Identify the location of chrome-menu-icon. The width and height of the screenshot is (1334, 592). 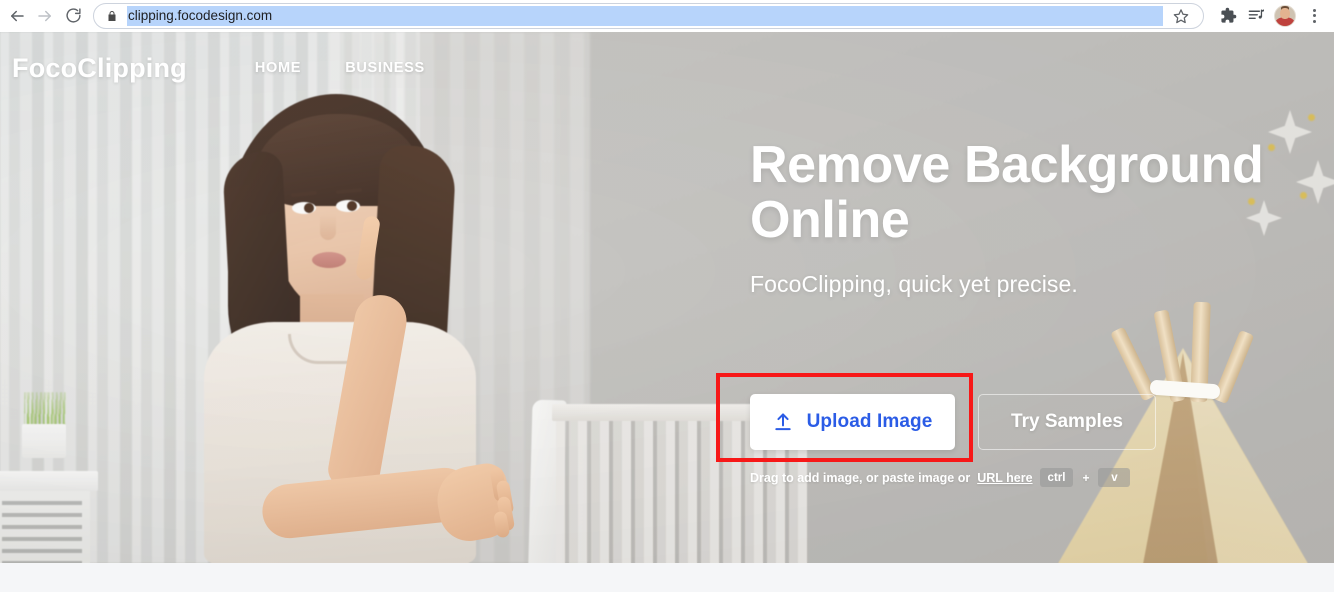
(1314, 16).